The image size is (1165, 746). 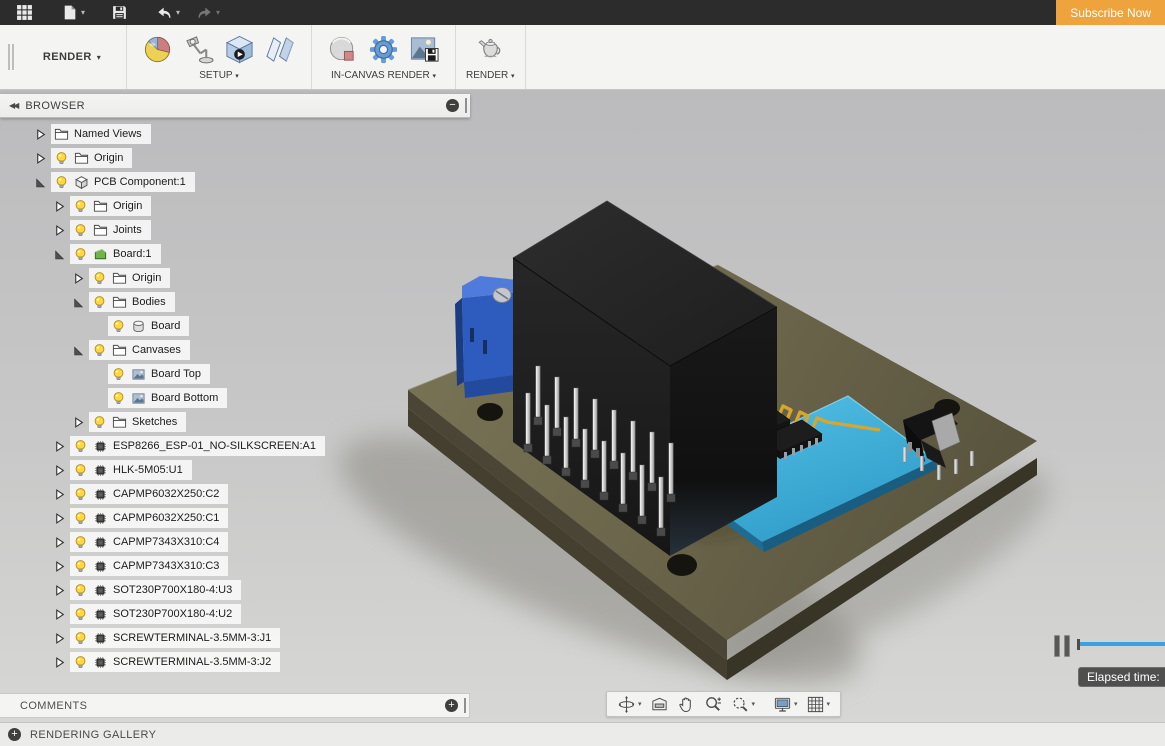 I want to click on tree-item: Joints, so click(x=110, y=230).